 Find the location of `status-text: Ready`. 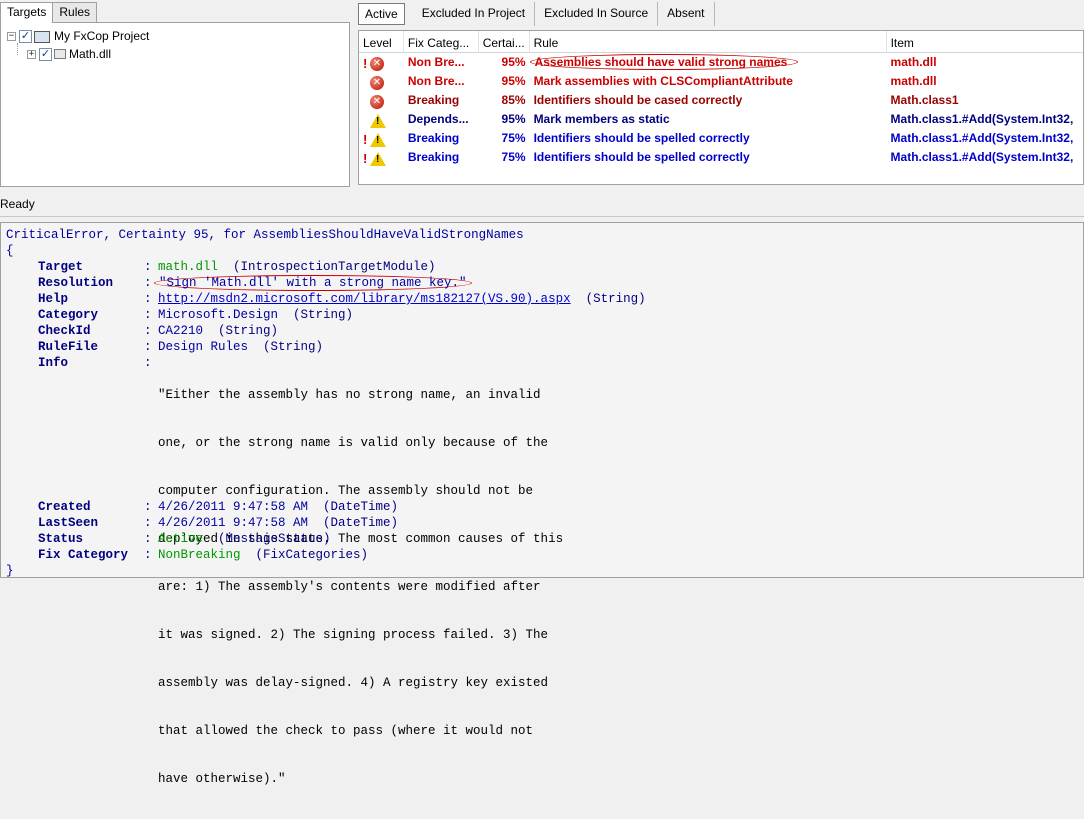

status-text: Ready is located at coordinates (17, 204).